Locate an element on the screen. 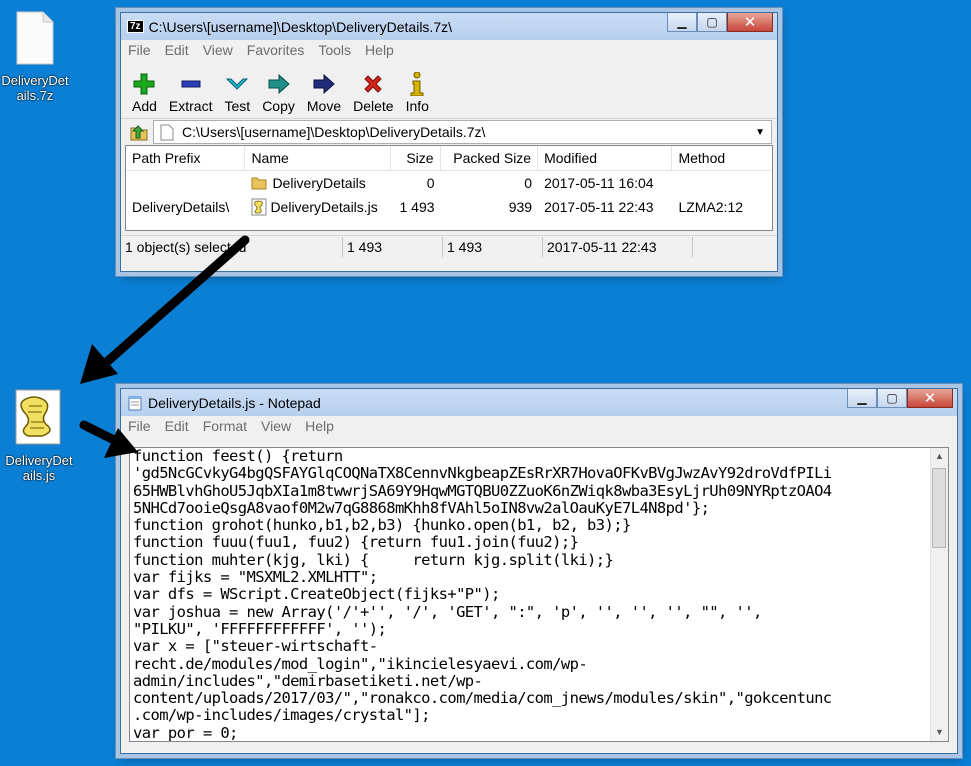 The width and height of the screenshot is (971, 766). annotation-arrows is located at coordinates (164, 346).